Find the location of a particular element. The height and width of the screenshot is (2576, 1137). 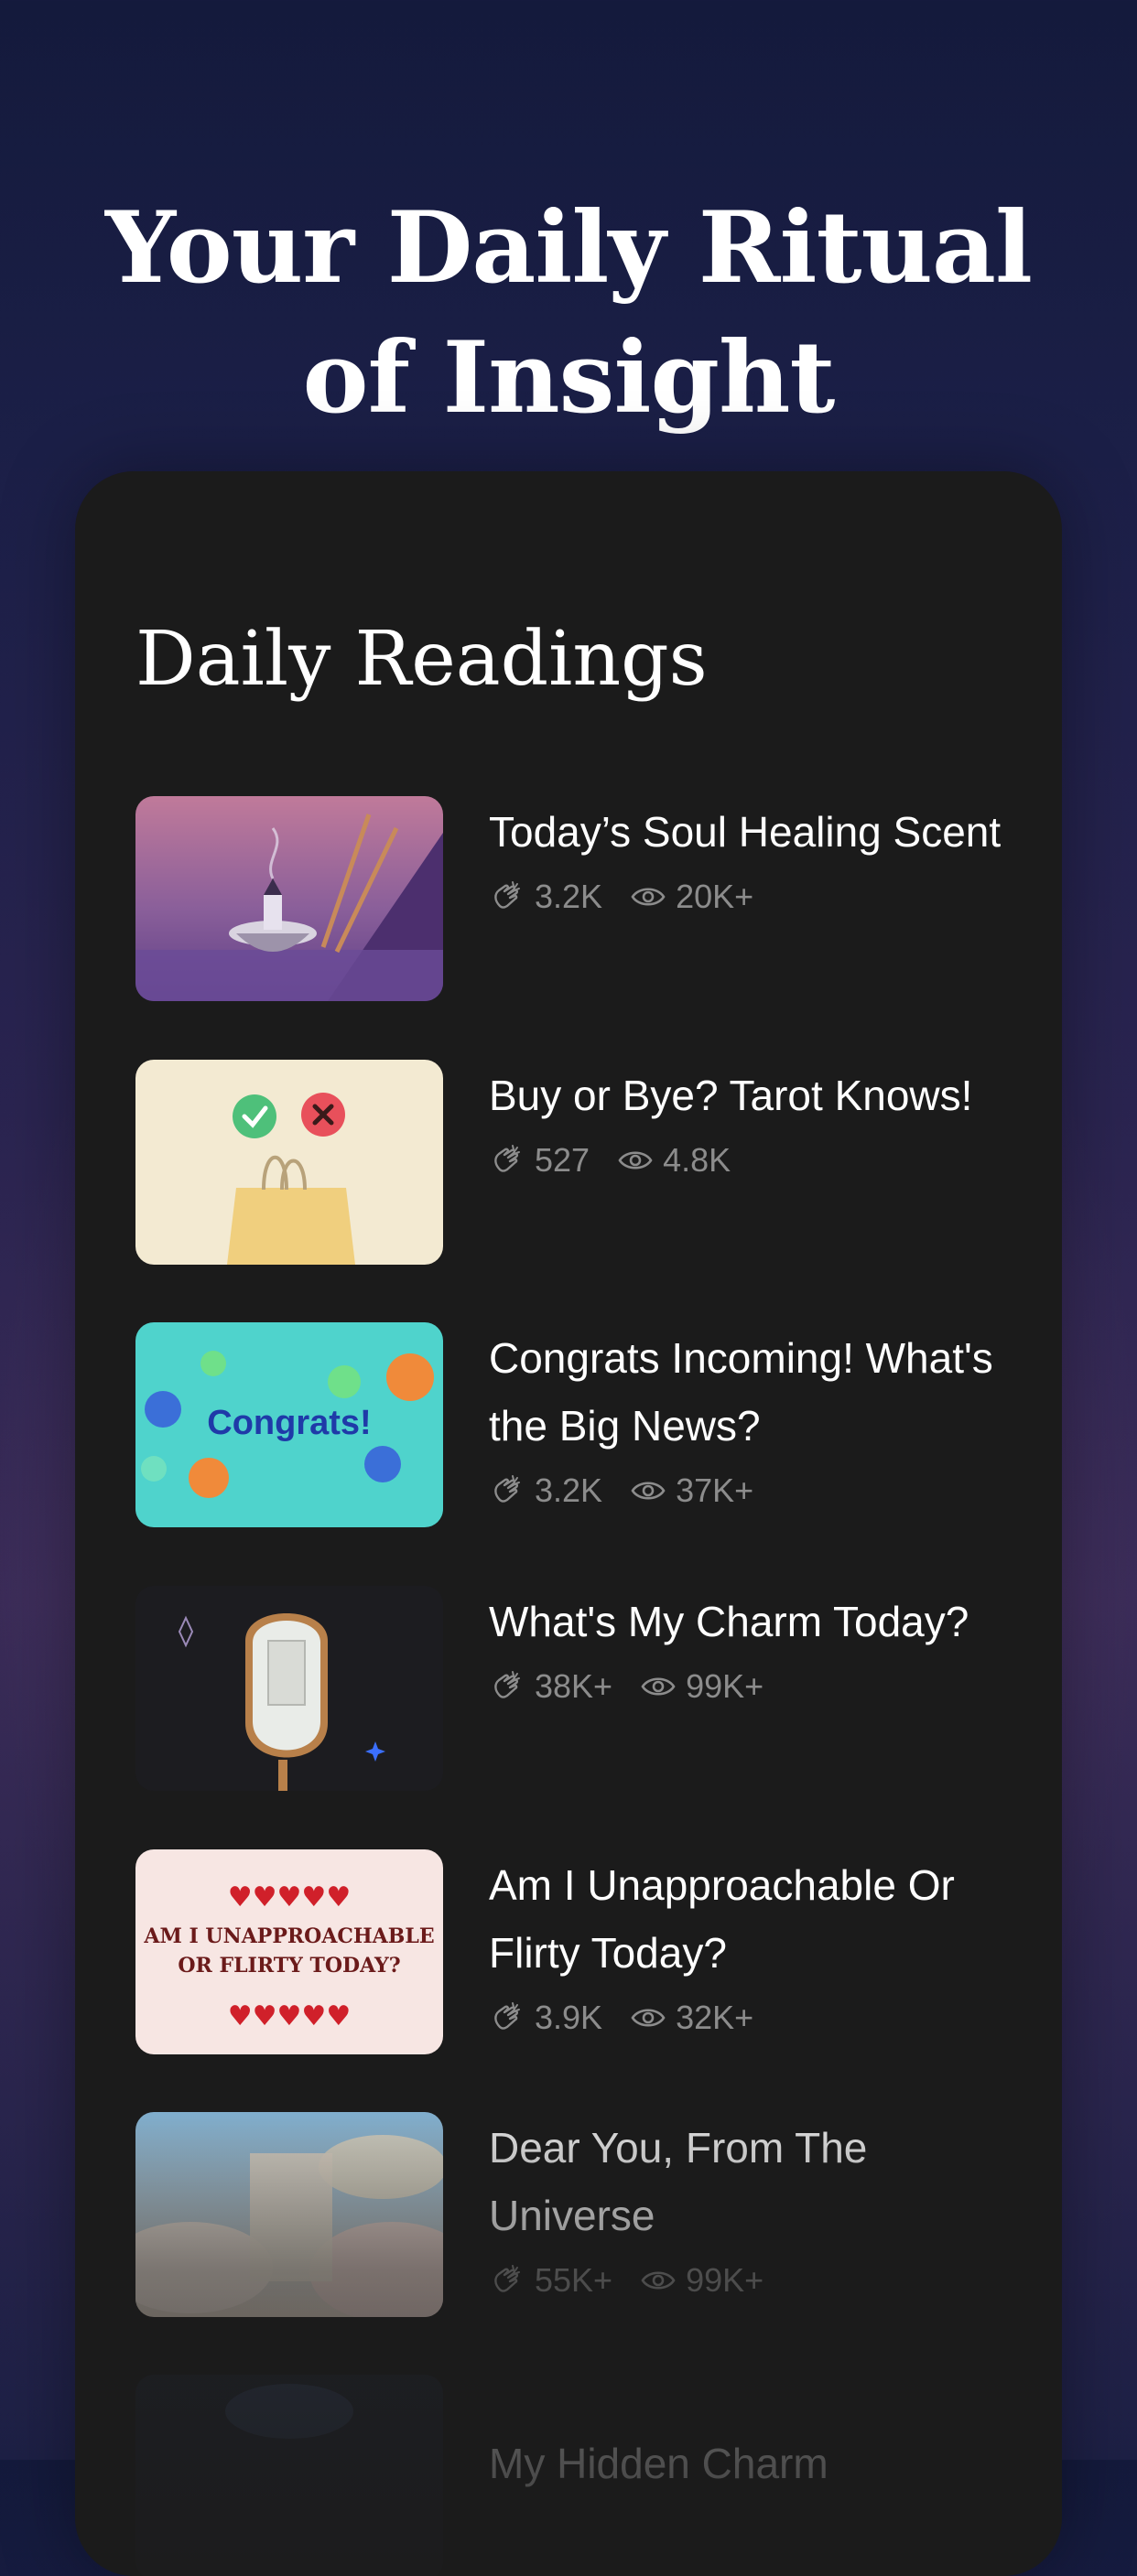

incense-illustration is located at coordinates (289, 898).